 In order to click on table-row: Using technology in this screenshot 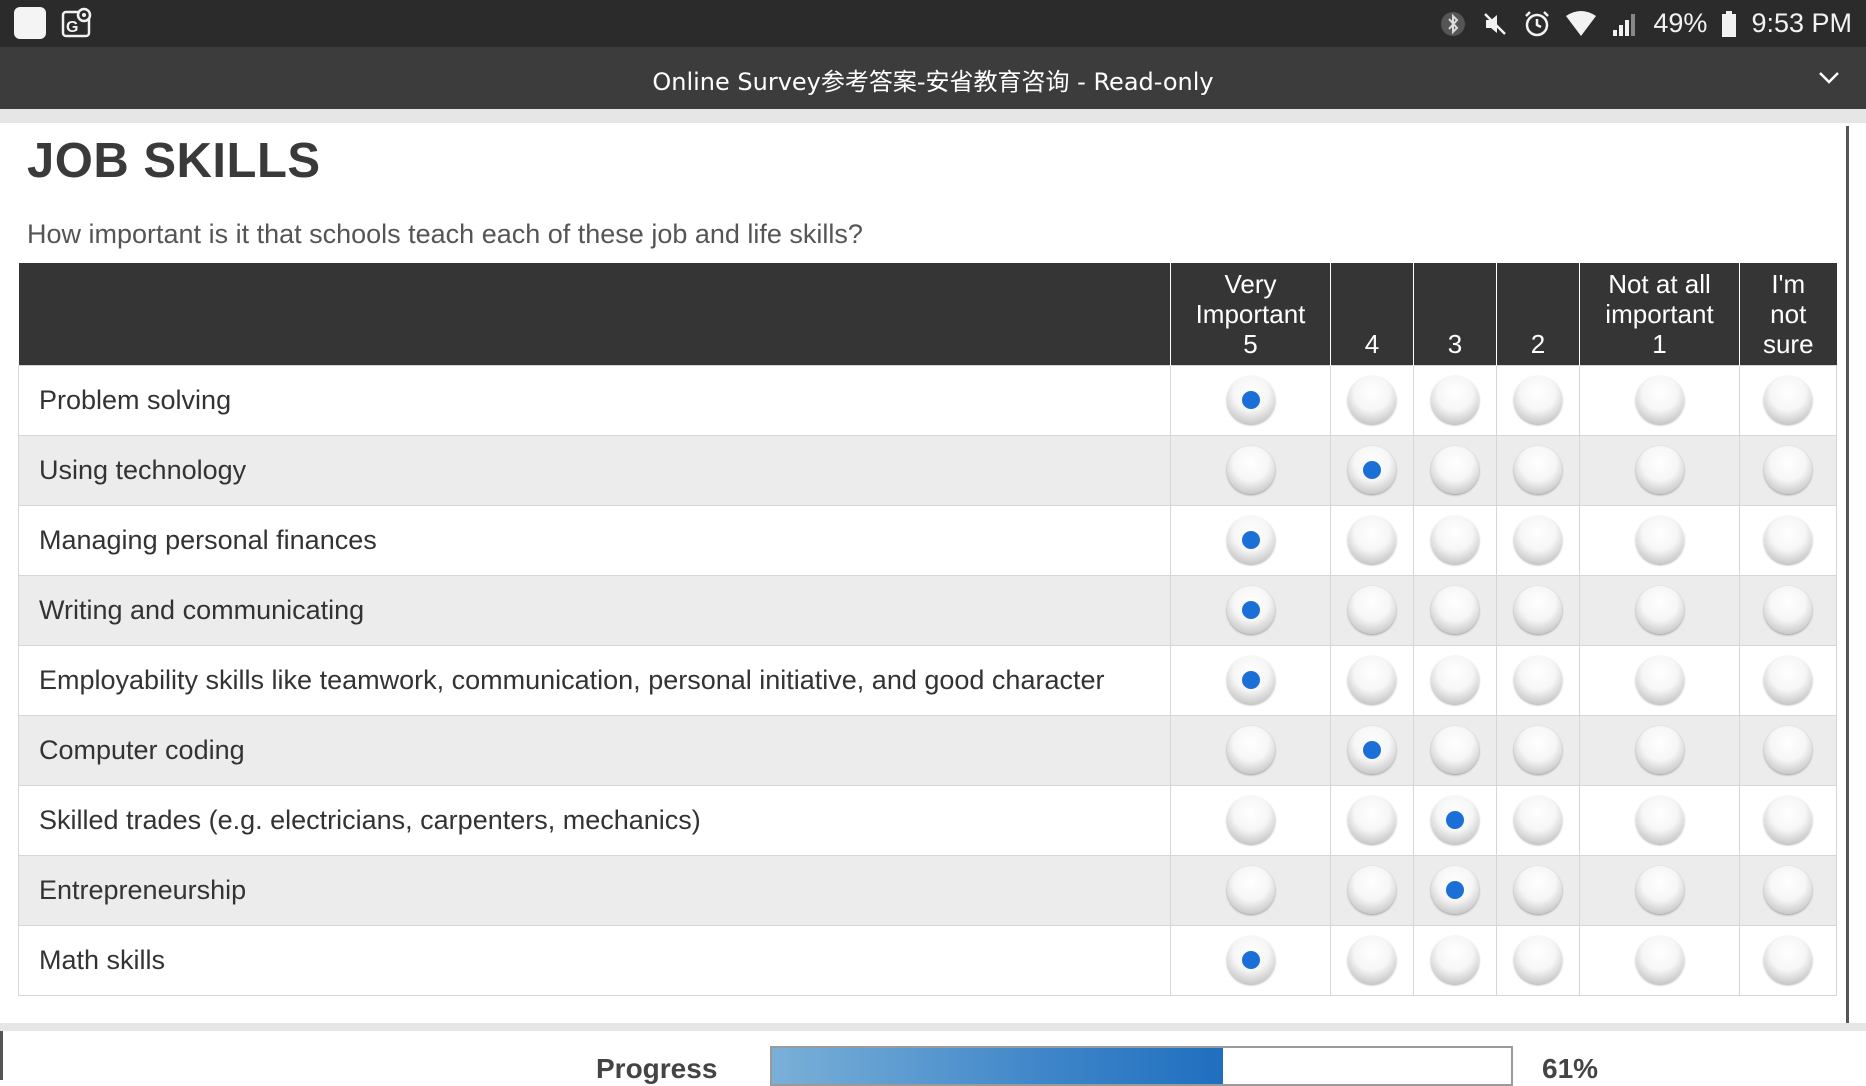, I will do `click(927, 469)`.